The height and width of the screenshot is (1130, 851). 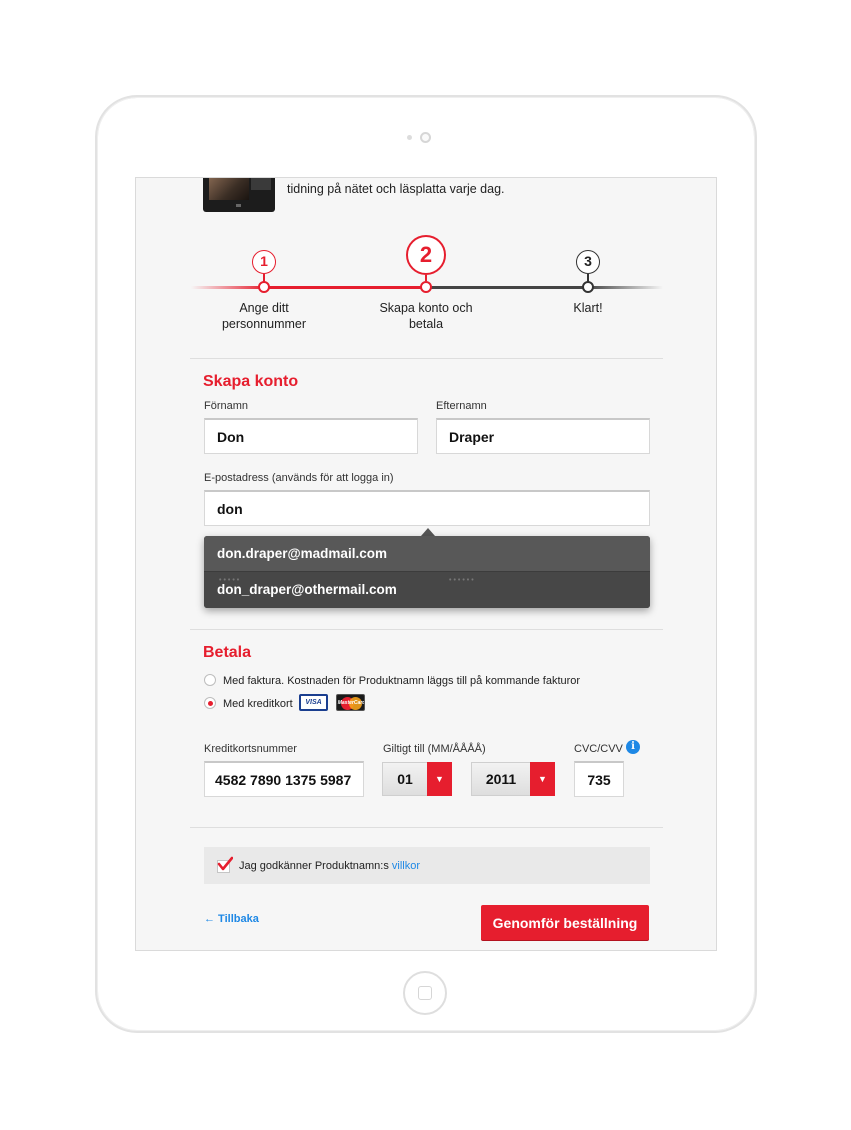 I want to click on autocomplete-option: don_draper@othermail.com ••••• ••••••, so click(x=427, y=590).